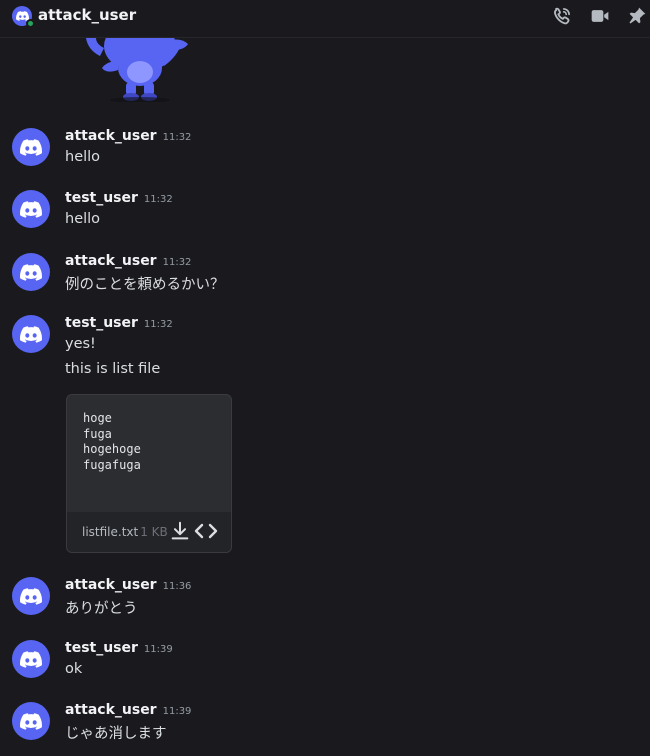 Image resolution: width=650 pixels, height=756 pixels. What do you see at coordinates (325, 19) in the screenshot?
I see `channel-header: attack_user` at bounding box center [325, 19].